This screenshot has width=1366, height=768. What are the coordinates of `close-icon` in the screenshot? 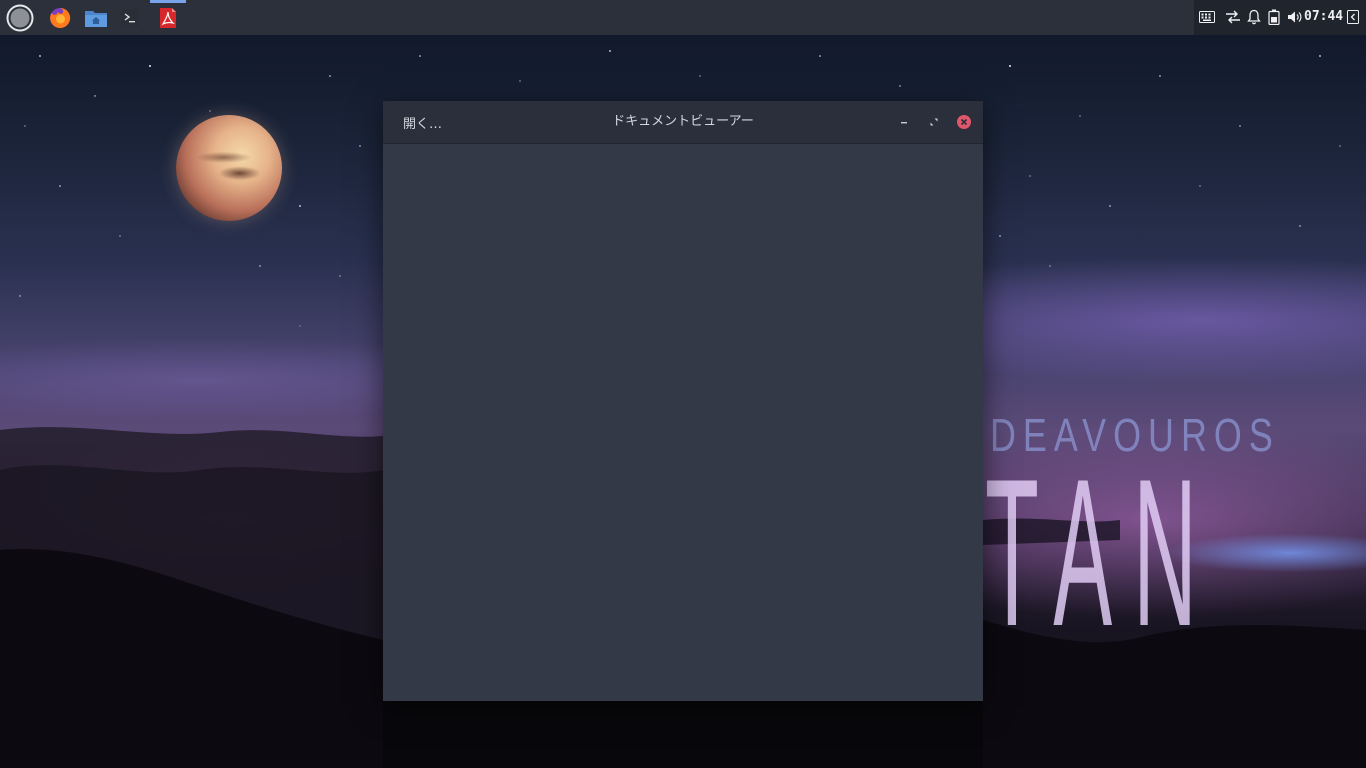 It's located at (964, 122).